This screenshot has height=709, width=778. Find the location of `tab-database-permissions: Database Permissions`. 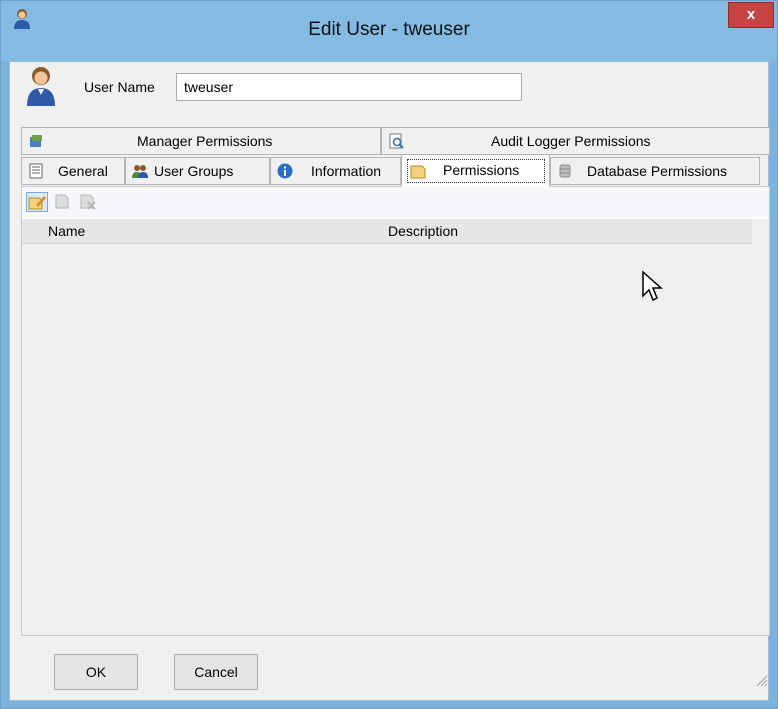

tab-database-permissions: Database Permissions is located at coordinates (655, 171).